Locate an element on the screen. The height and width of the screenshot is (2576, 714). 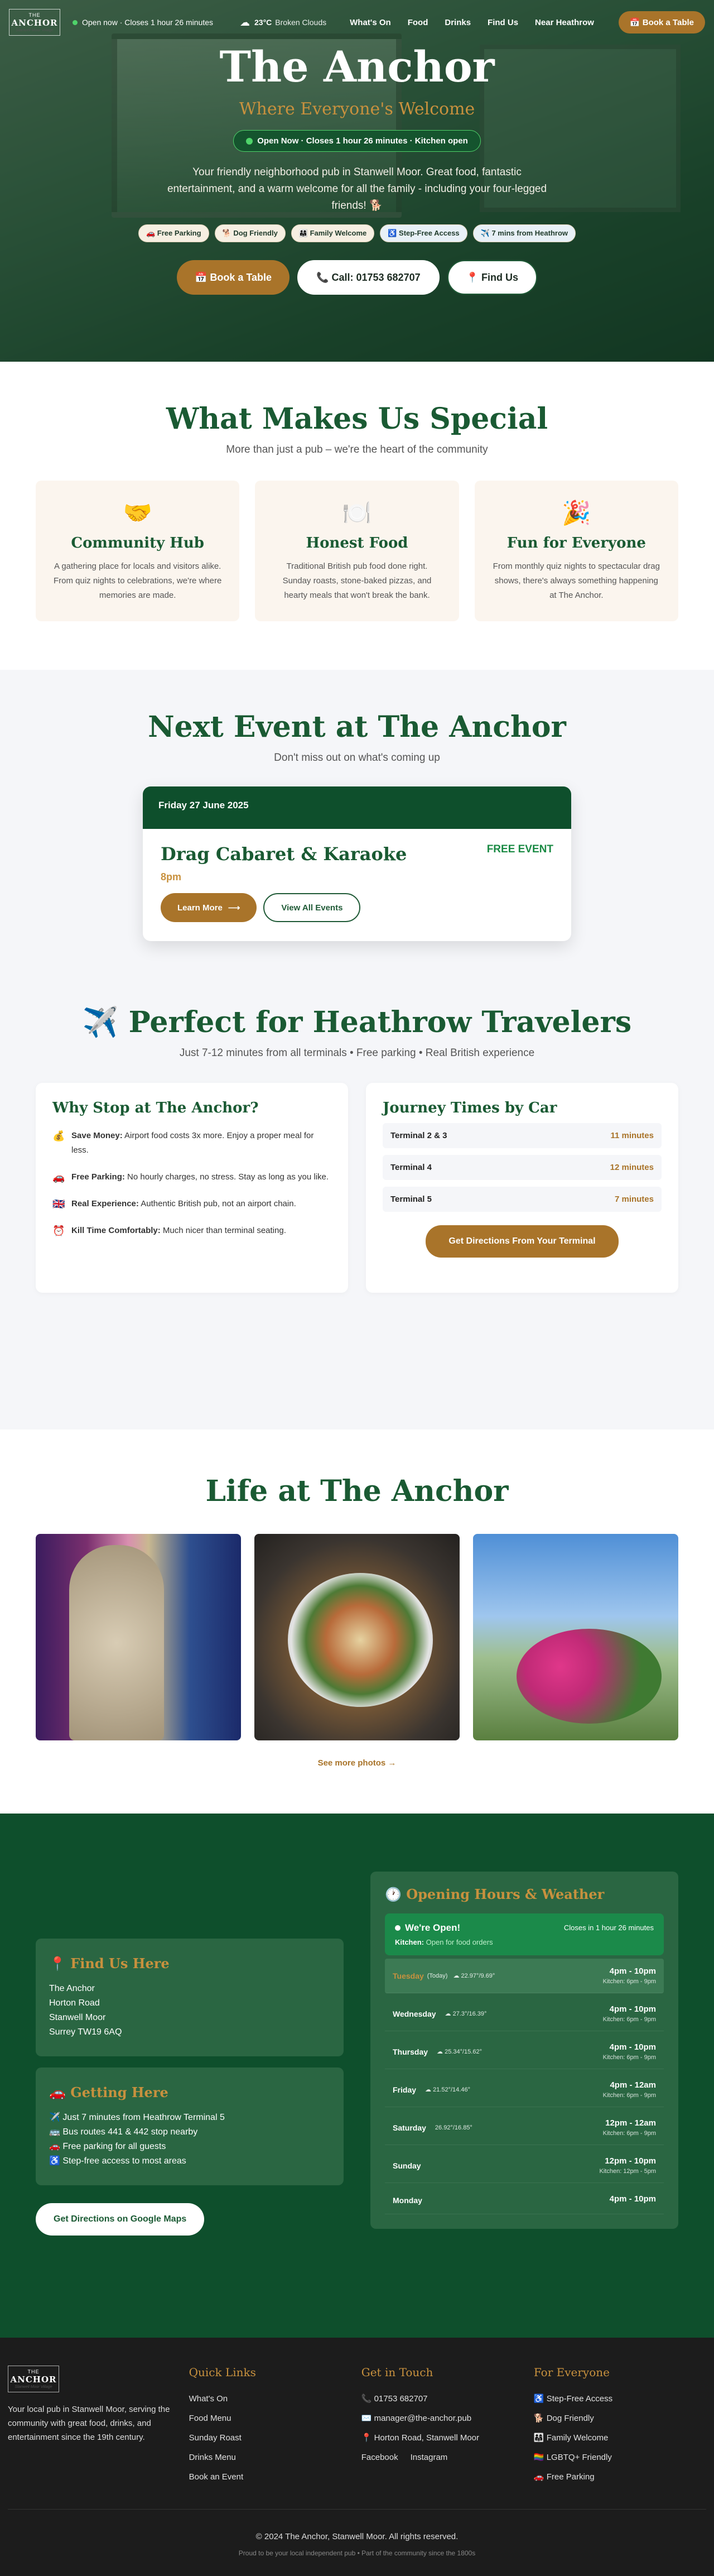
day-name: Tuesday is located at coordinates (409, 1975).